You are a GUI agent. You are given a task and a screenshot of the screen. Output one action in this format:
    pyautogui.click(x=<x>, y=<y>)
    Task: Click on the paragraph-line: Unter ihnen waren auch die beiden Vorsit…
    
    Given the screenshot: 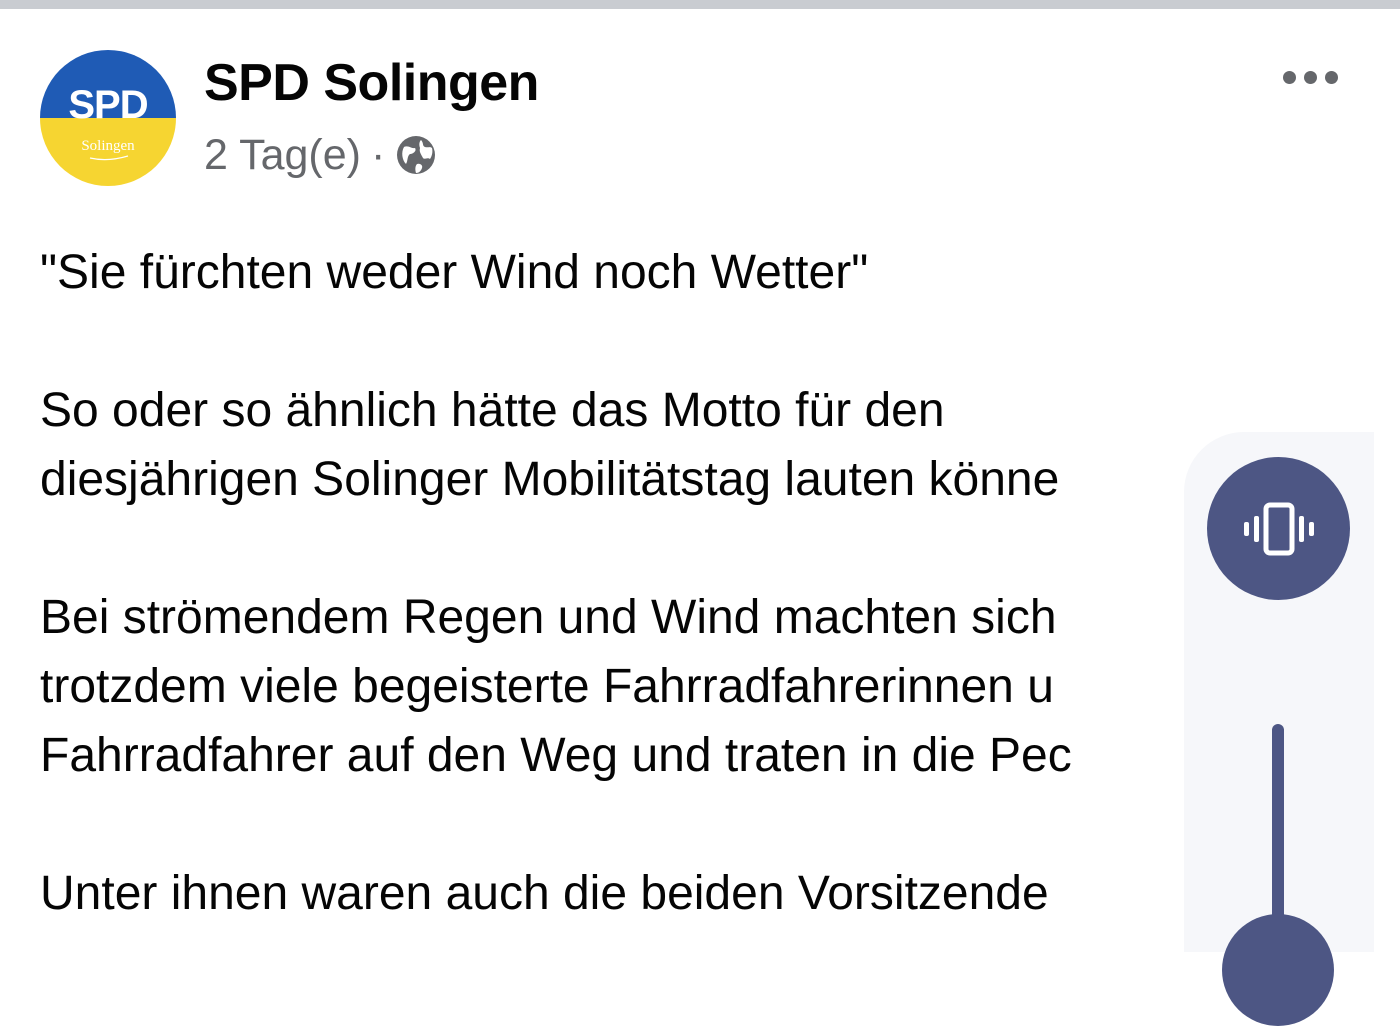 What is the action you would take?
    pyautogui.click(x=544, y=893)
    